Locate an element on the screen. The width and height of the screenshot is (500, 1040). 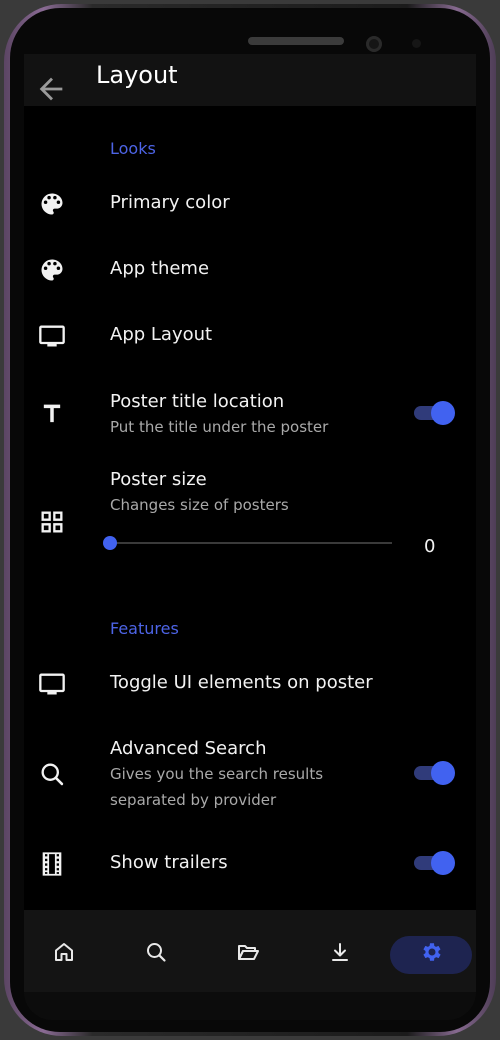
setting-poster-title-location-subtitle: Put the title under the poster is located at coordinates (219, 427).